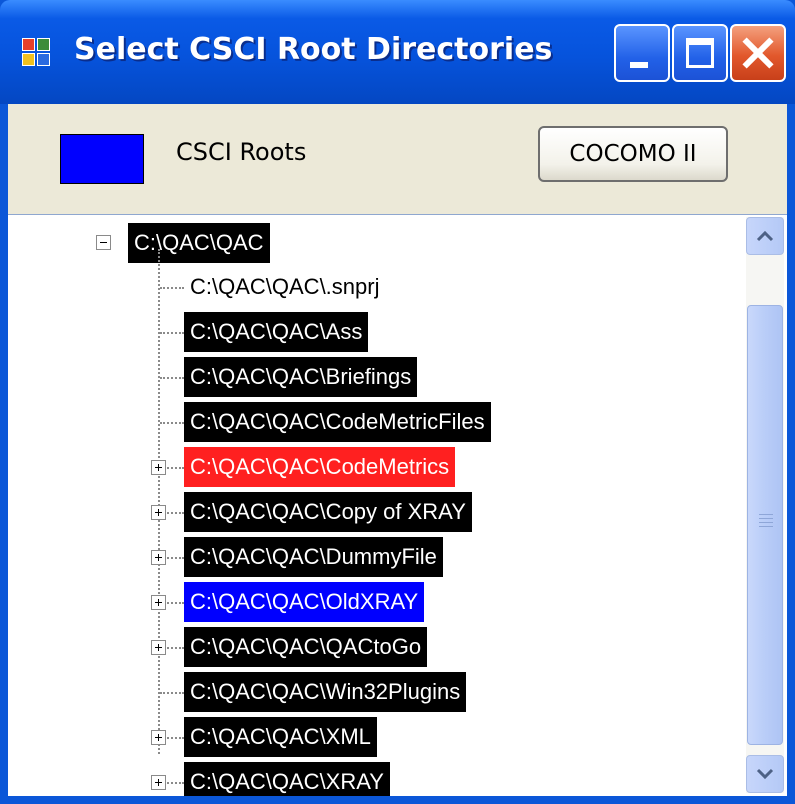 Image resolution: width=795 pixels, height=804 pixels. I want to click on maximize-button, so click(700, 53).